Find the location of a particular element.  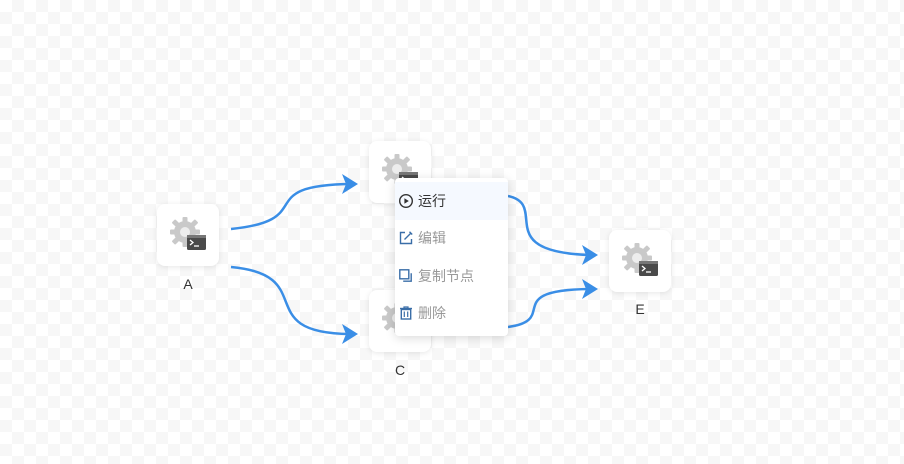

node-e-label: E is located at coordinates (640, 309).